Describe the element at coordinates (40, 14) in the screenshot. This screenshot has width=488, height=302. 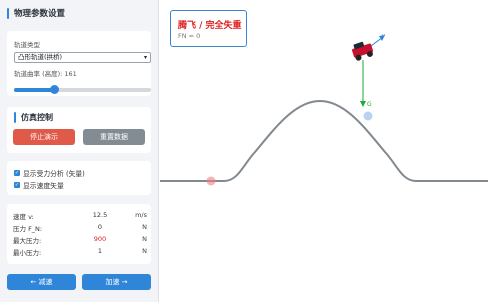
I see `sidebar-title-text: 物理参数设置` at that location.